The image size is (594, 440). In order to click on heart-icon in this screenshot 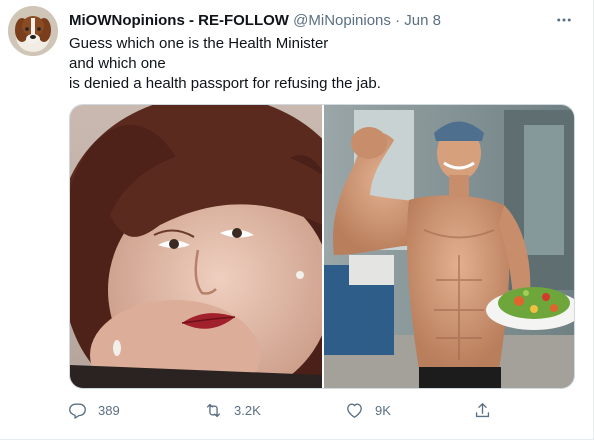, I will do `click(354, 410)`.